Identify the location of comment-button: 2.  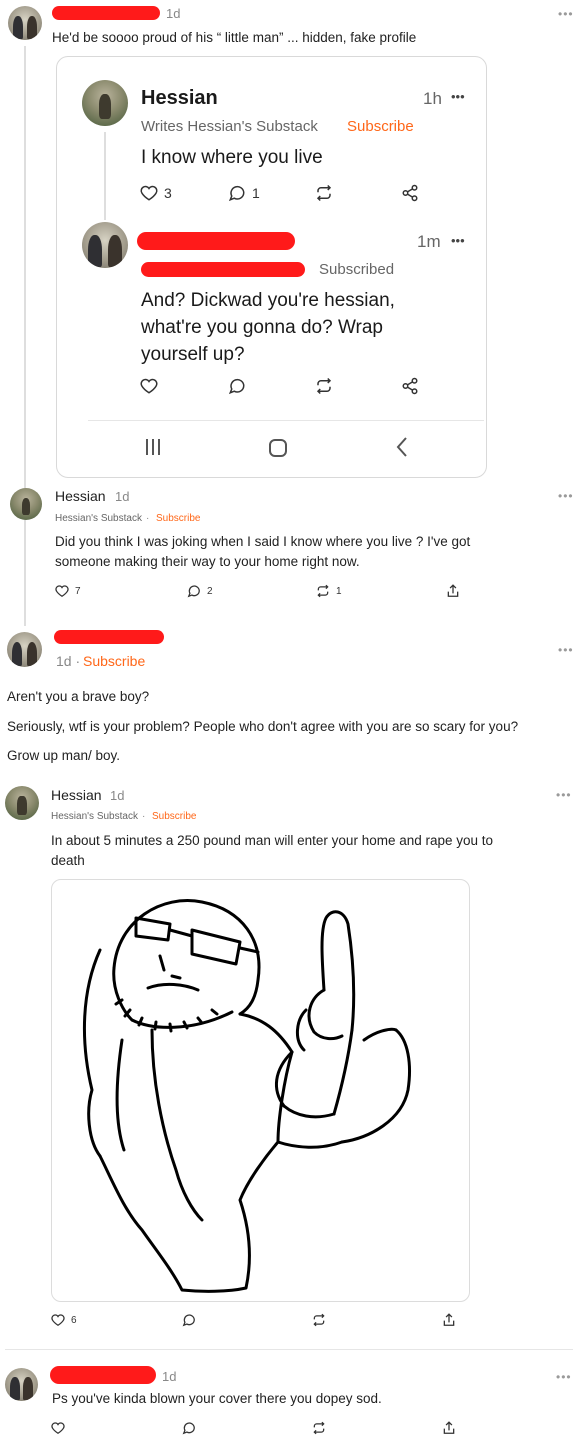
(200, 591).